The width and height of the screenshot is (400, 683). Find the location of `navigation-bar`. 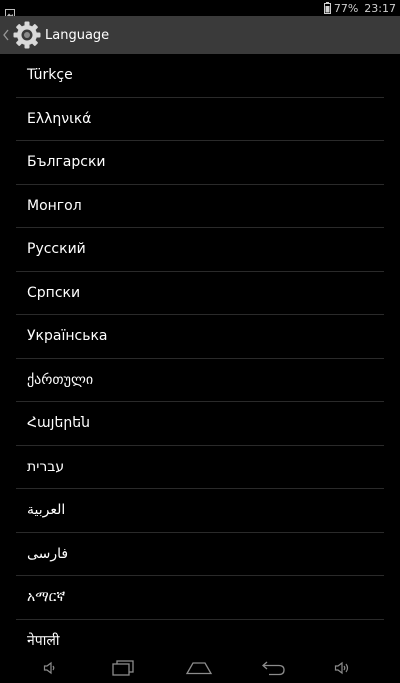

navigation-bar is located at coordinates (200, 668).